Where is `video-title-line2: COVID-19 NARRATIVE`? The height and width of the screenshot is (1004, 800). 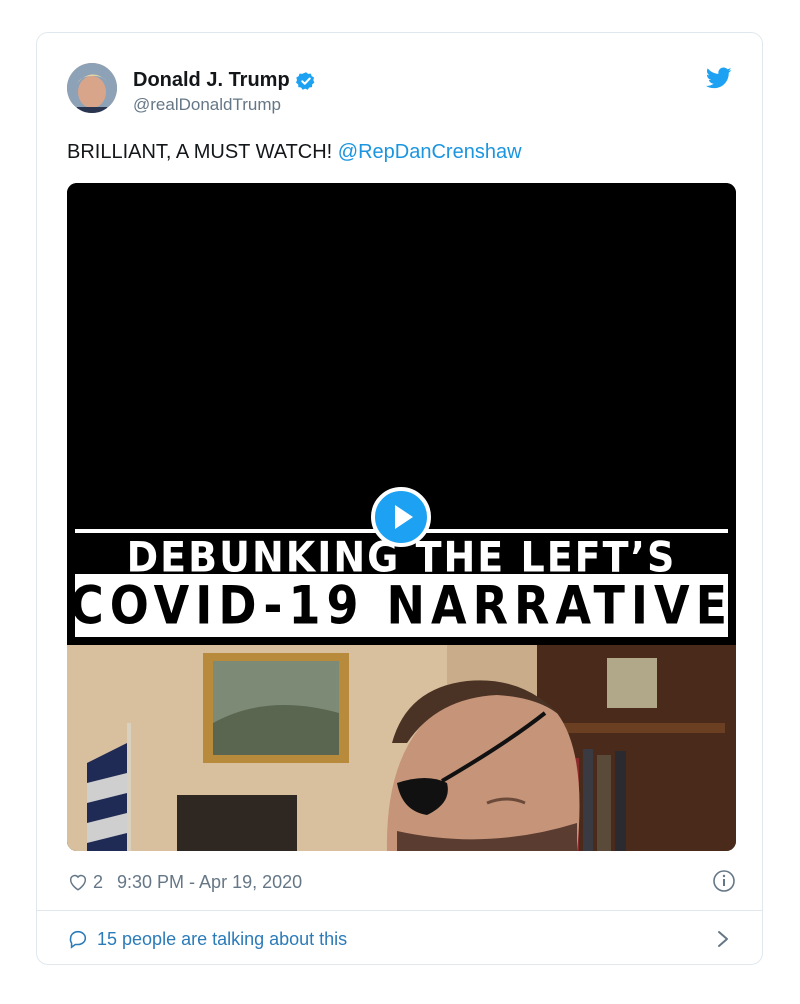
video-title-line2: COVID-19 NARRATIVE is located at coordinates (401, 605).